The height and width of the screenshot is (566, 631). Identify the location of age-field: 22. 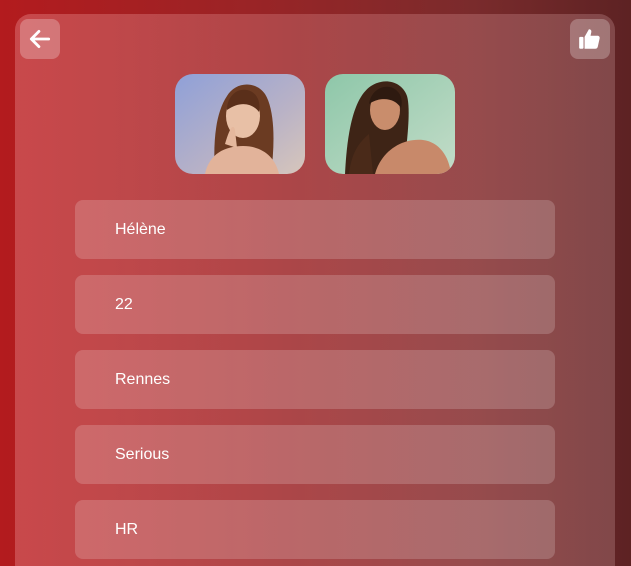
(315, 304).